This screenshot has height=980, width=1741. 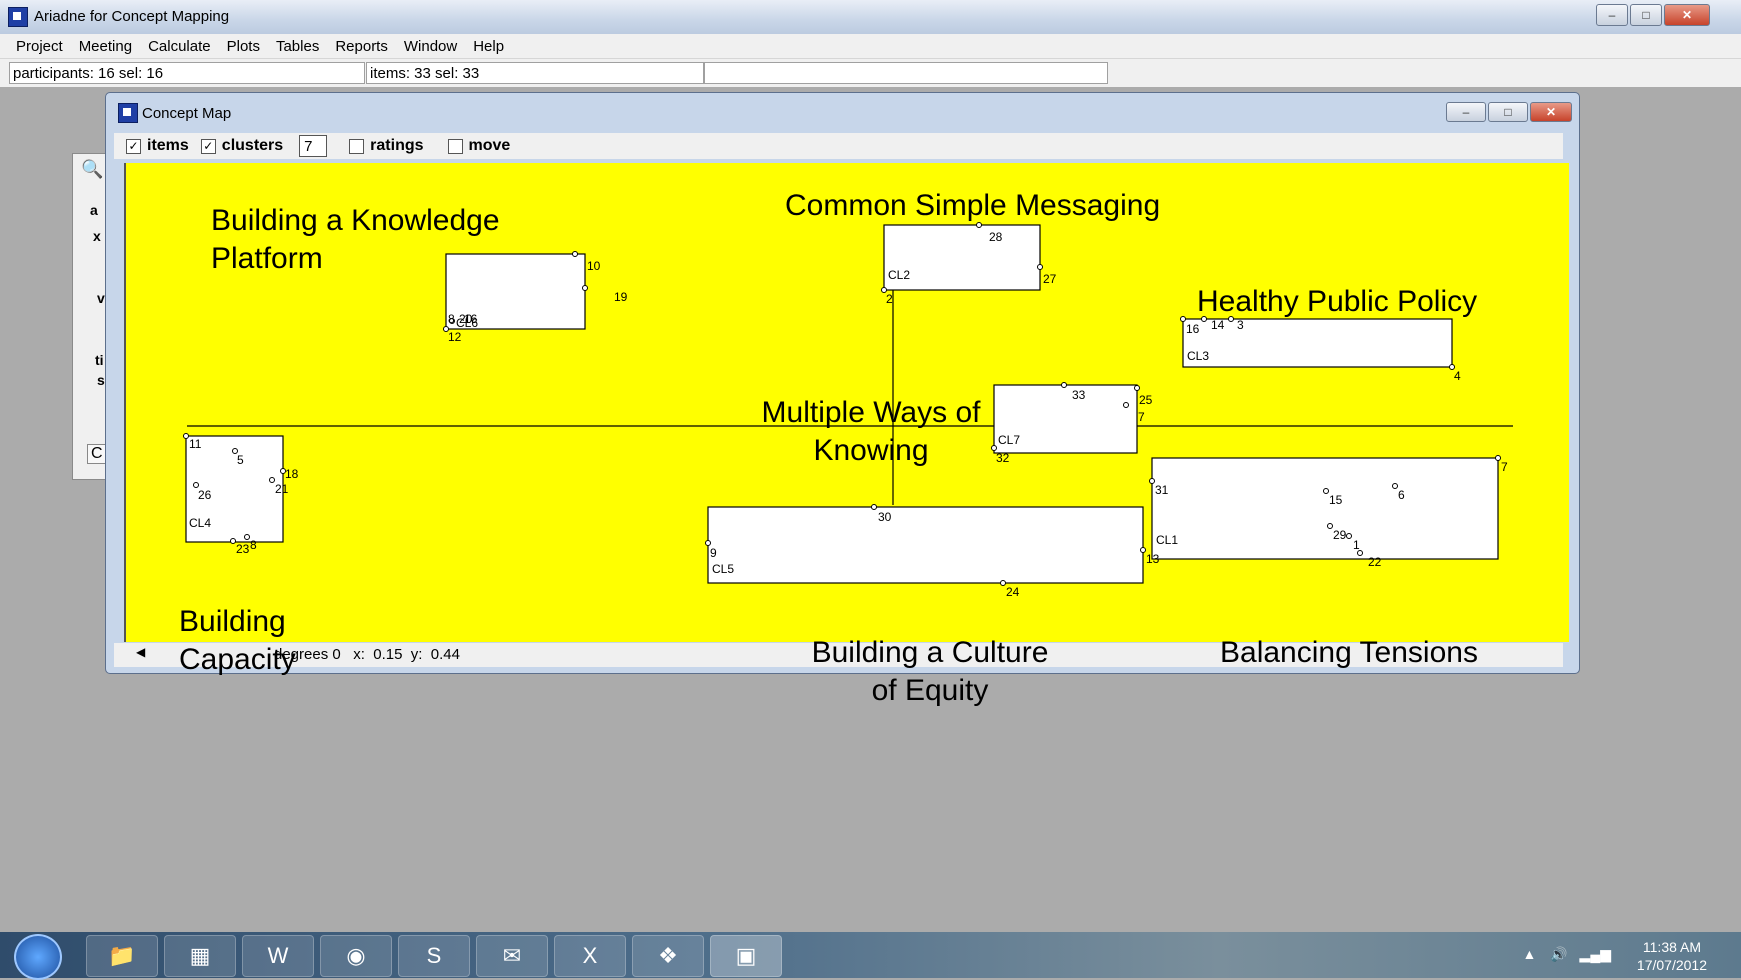 I want to click on item-label: 33, so click(x=1079, y=395).